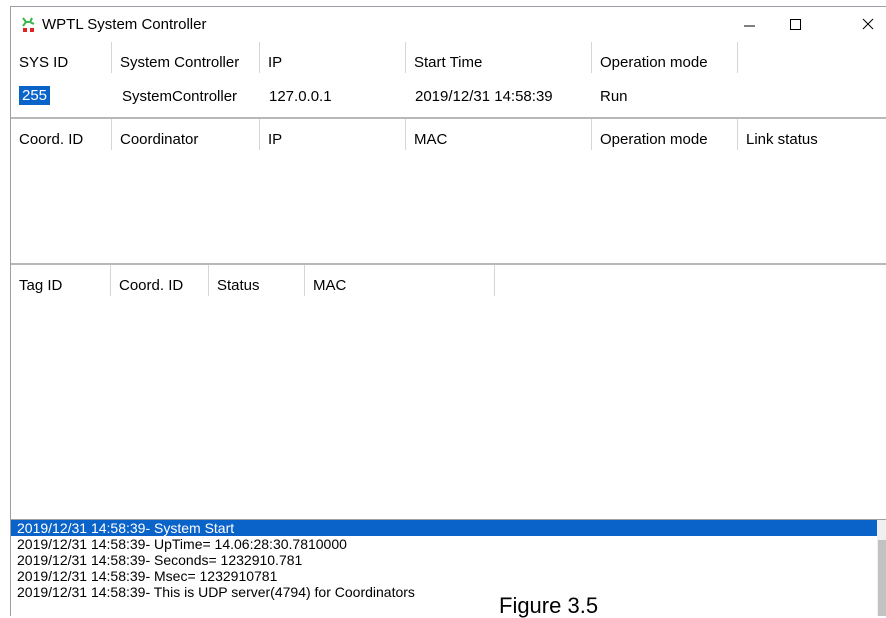 Image resolution: width=886 pixels, height=618 pixels. I want to click on minimize-button, so click(749, 24).